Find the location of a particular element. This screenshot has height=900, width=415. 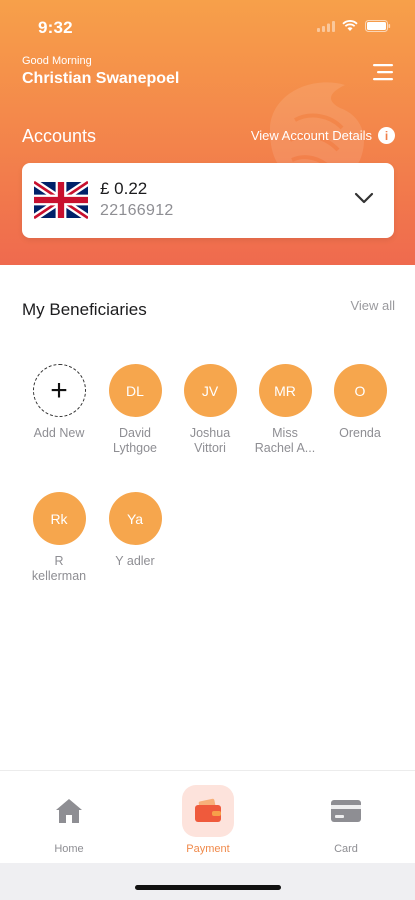

beneficiary-item: DL David Lythgoe is located at coordinates (135, 410).